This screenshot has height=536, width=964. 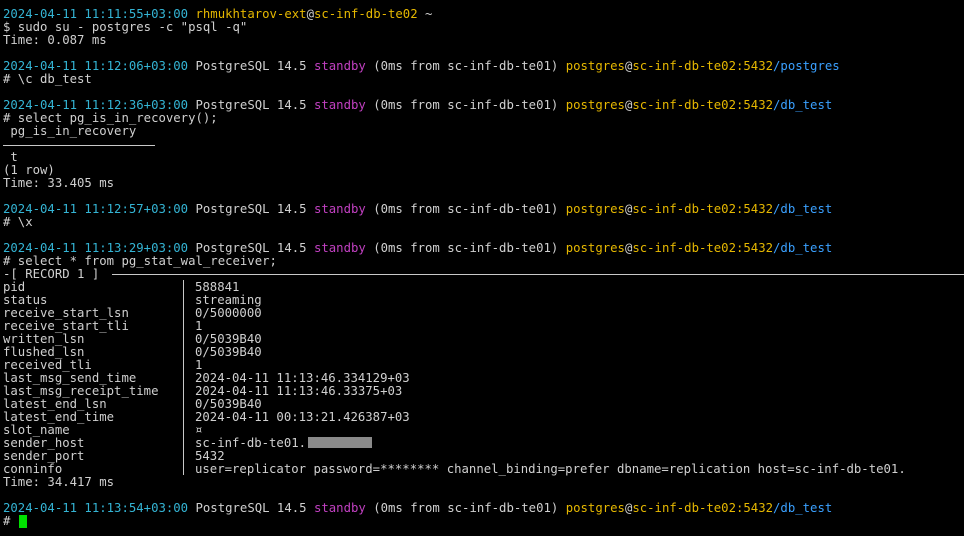 I want to click on result-column-header: pg_is_in_recovery, so click(x=70, y=131).